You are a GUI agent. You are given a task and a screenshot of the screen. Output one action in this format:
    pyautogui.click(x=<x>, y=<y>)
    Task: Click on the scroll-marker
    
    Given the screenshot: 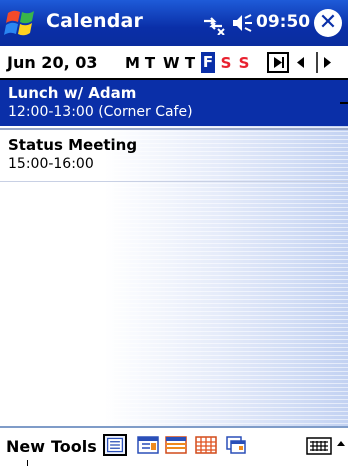 What is the action you would take?
    pyautogui.click(x=344, y=103)
    